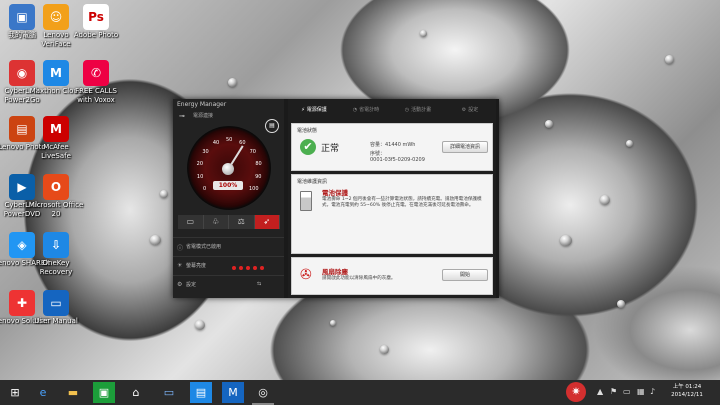 This screenshot has width=720, height=405. I want to click on taskbar-network: ▭, so click(169, 392).